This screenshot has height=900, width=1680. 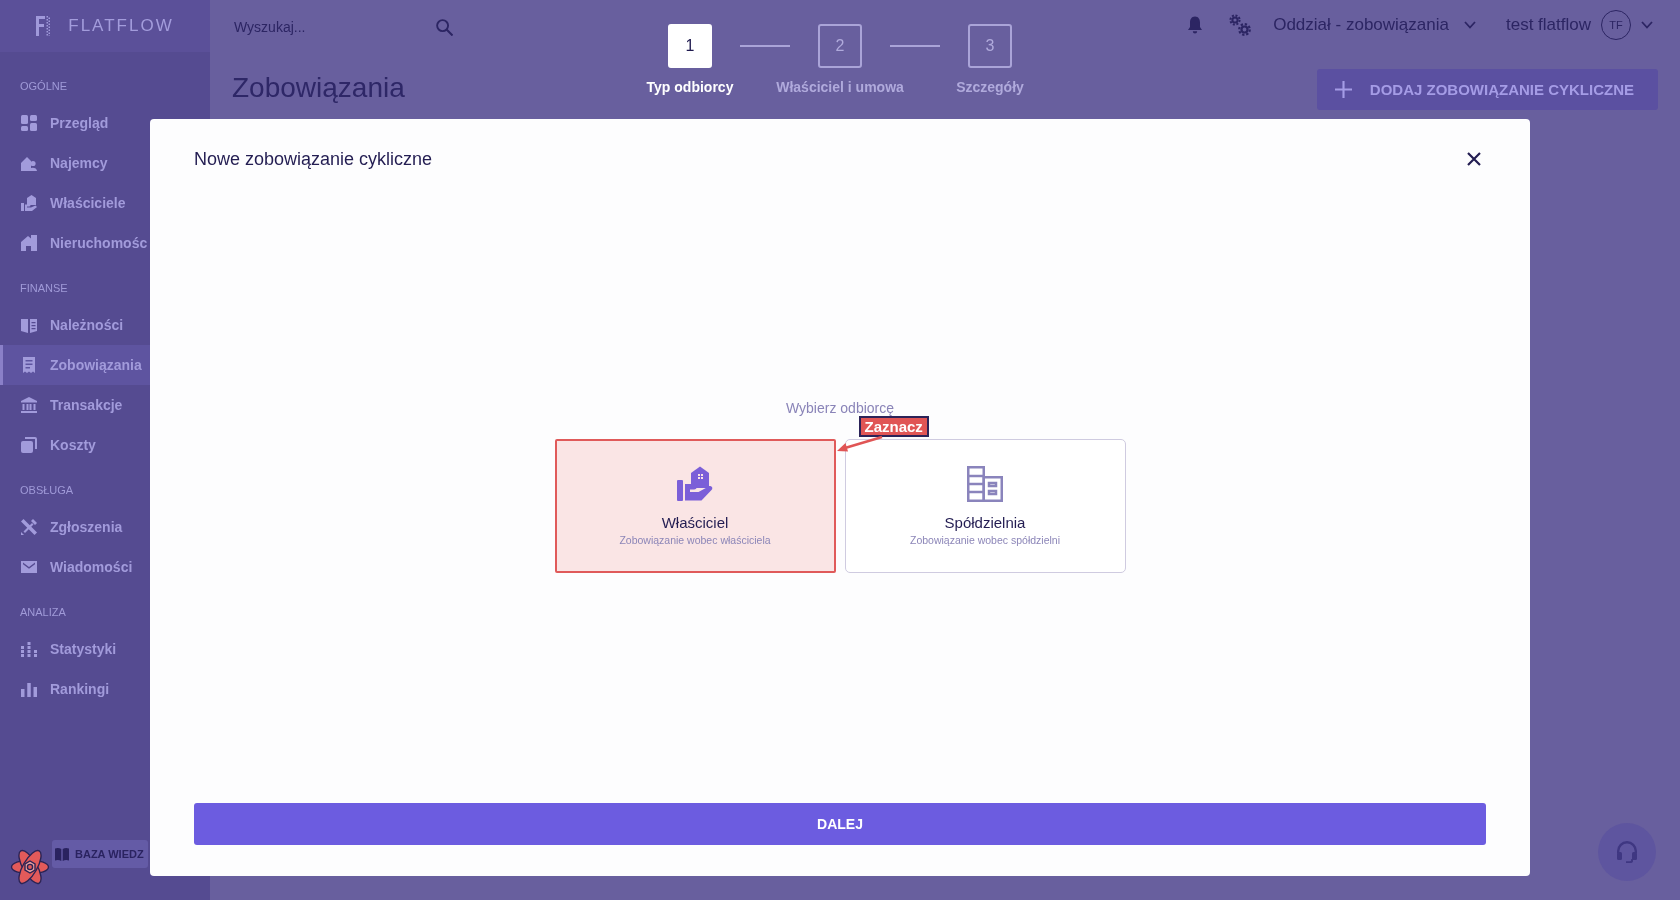 I want to click on sidebar-item: Statystyki, so click(x=75, y=649).